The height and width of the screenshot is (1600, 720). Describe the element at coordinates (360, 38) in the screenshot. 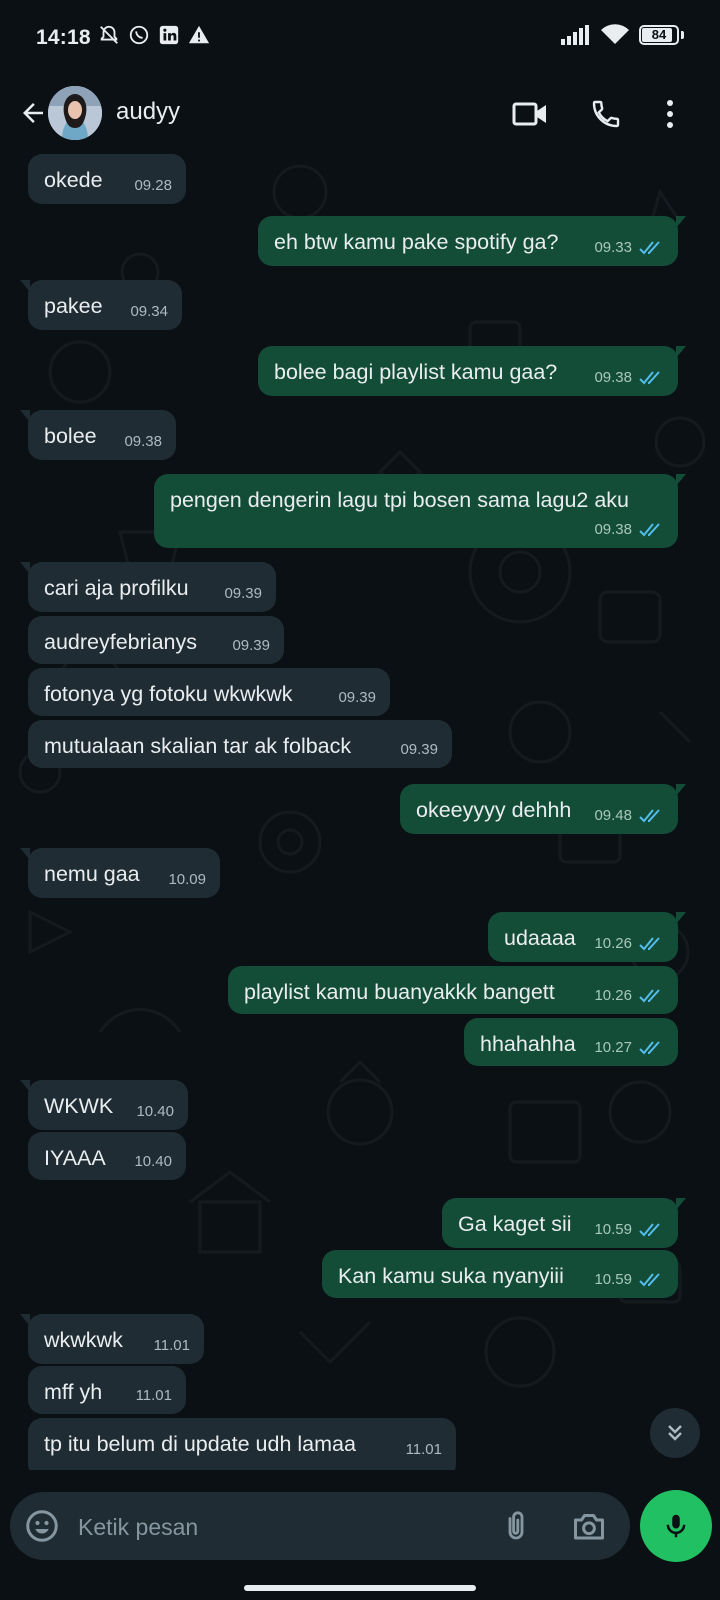

I see `status-bar: 14:18 84` at that location.